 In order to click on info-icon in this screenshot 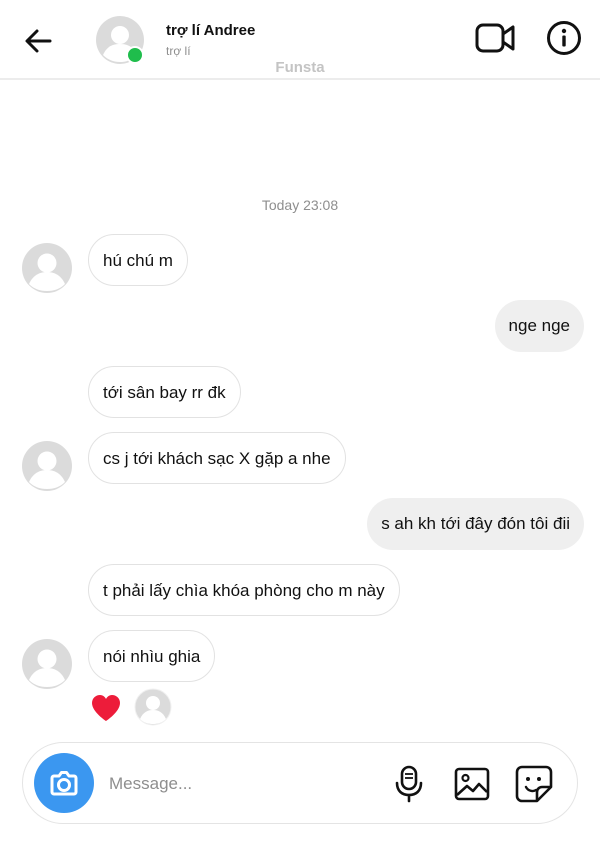, I will do `click(564, 38)`.